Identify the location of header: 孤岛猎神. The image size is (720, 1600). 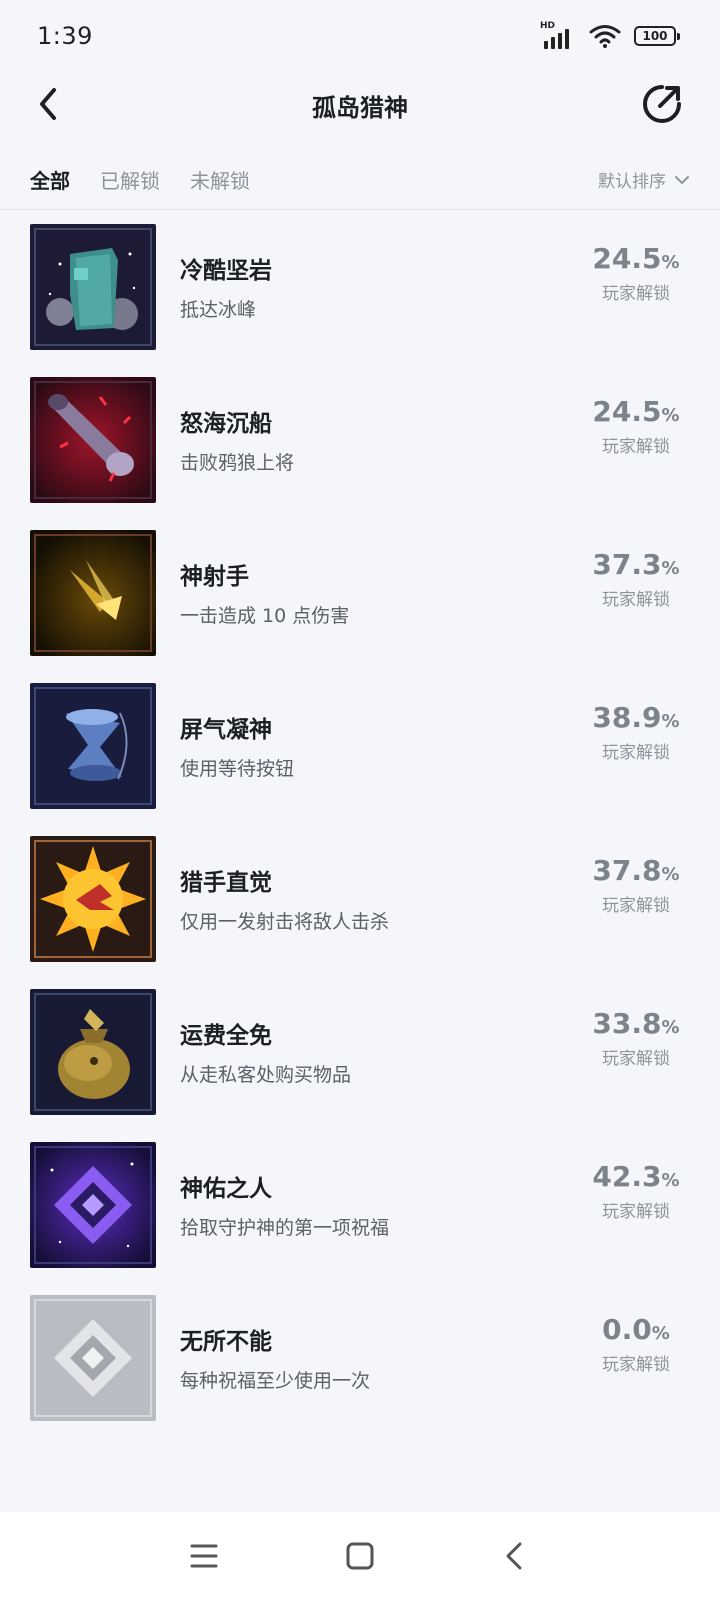
(360, 105).